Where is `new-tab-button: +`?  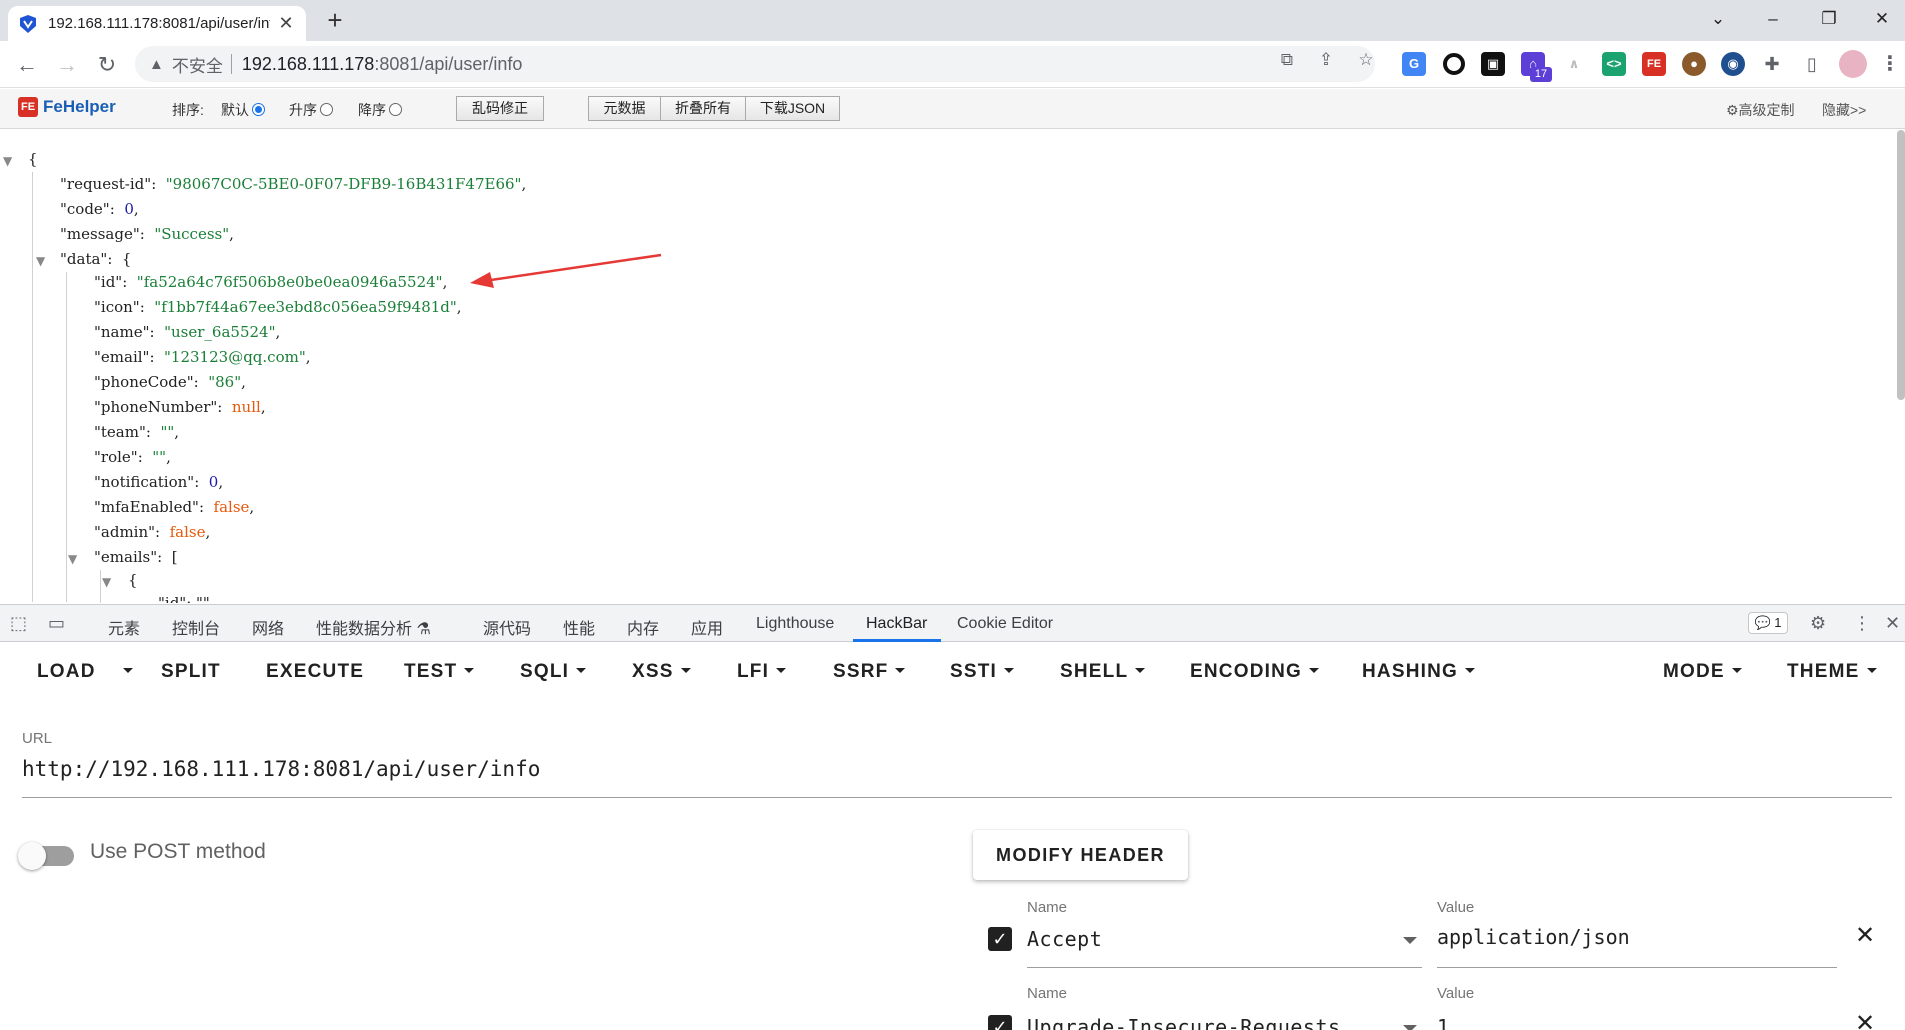 new-tab-button: + is located at coordinates (335, 21).